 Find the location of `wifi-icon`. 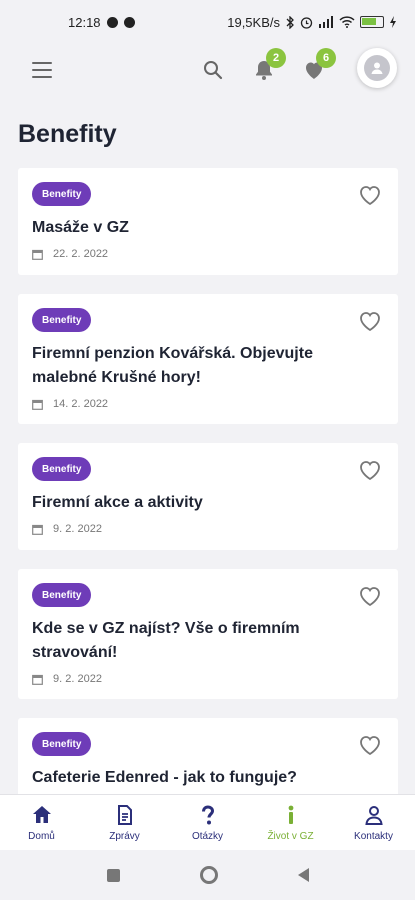

wifi-icon is located at coordinates (347, 22).